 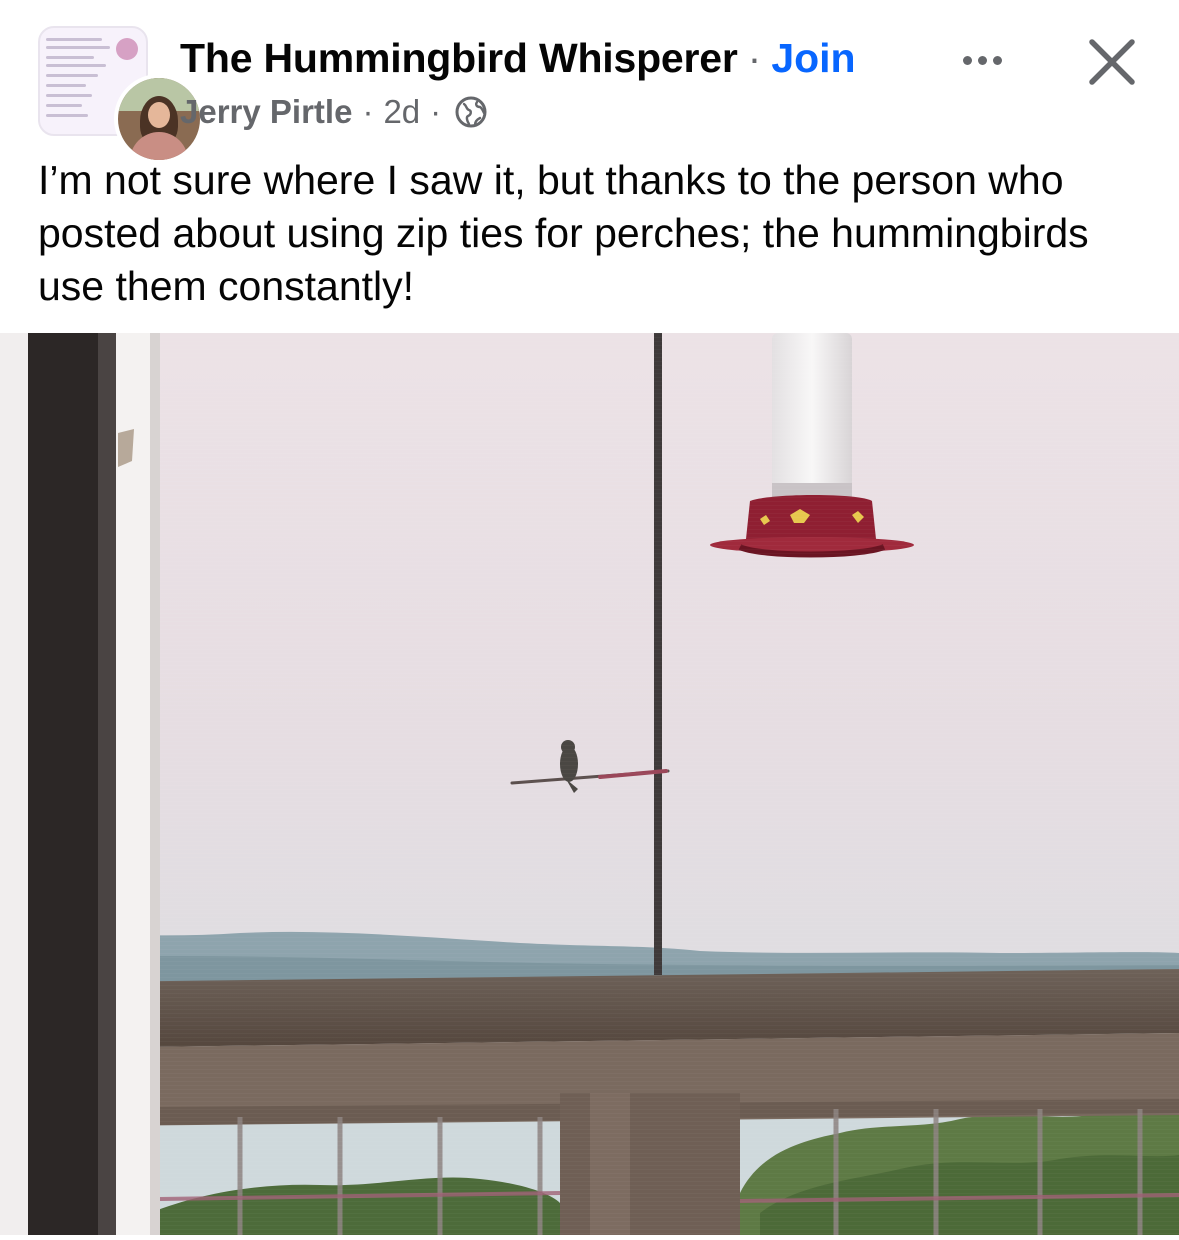 I want to click on close-button, so click(x=1112, y=62).